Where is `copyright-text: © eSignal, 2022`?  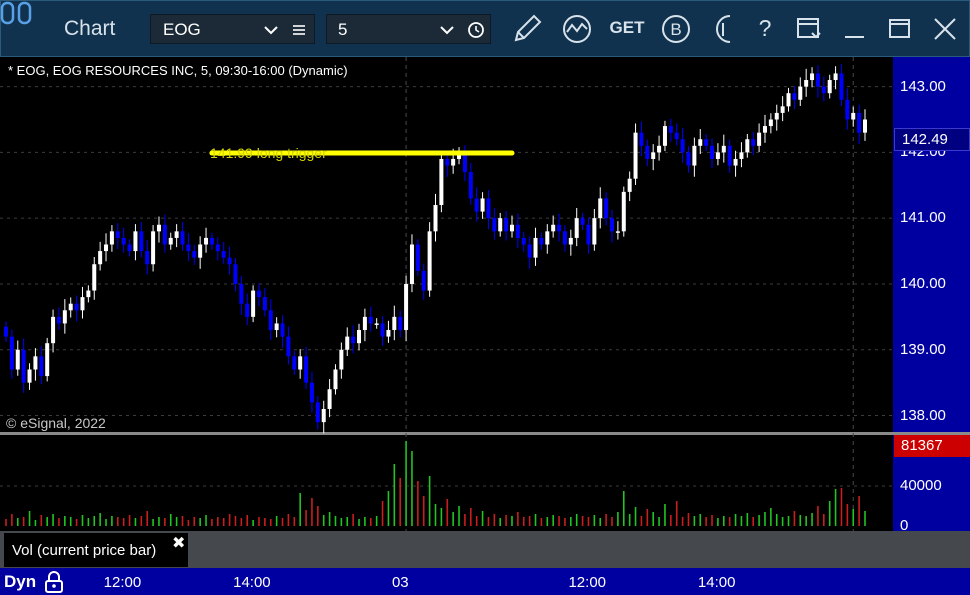
copyright-text: © eSignal, 2022 is located at coordinates (56, 423).